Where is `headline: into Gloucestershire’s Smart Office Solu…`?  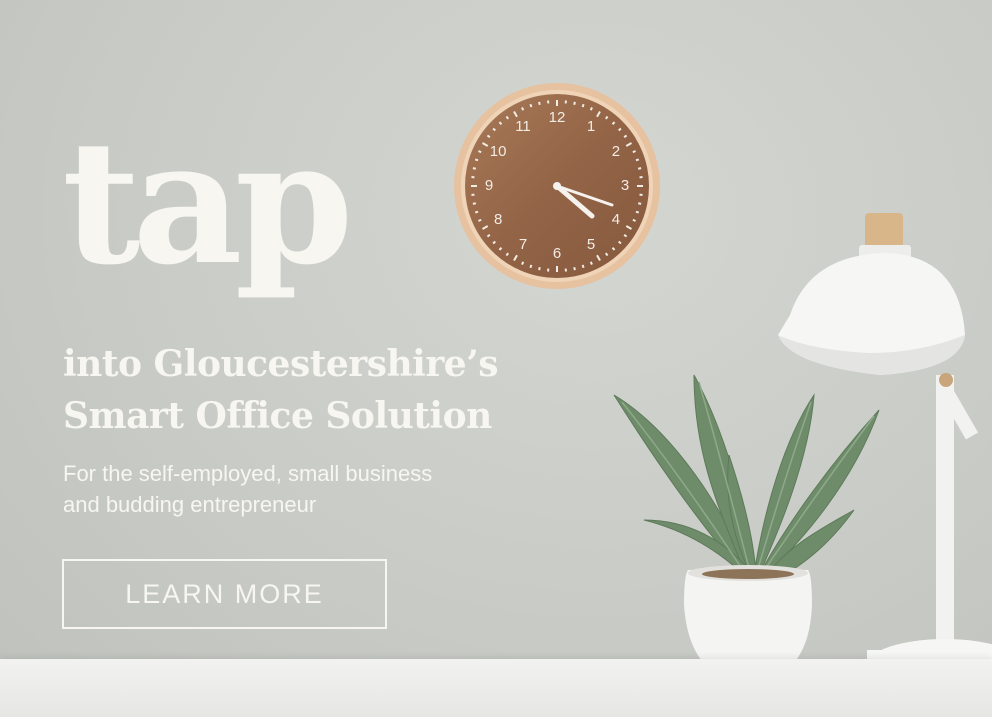
headline: into Gloucestershire’s Smart Office Solu… is located at coordinates (323, 390).